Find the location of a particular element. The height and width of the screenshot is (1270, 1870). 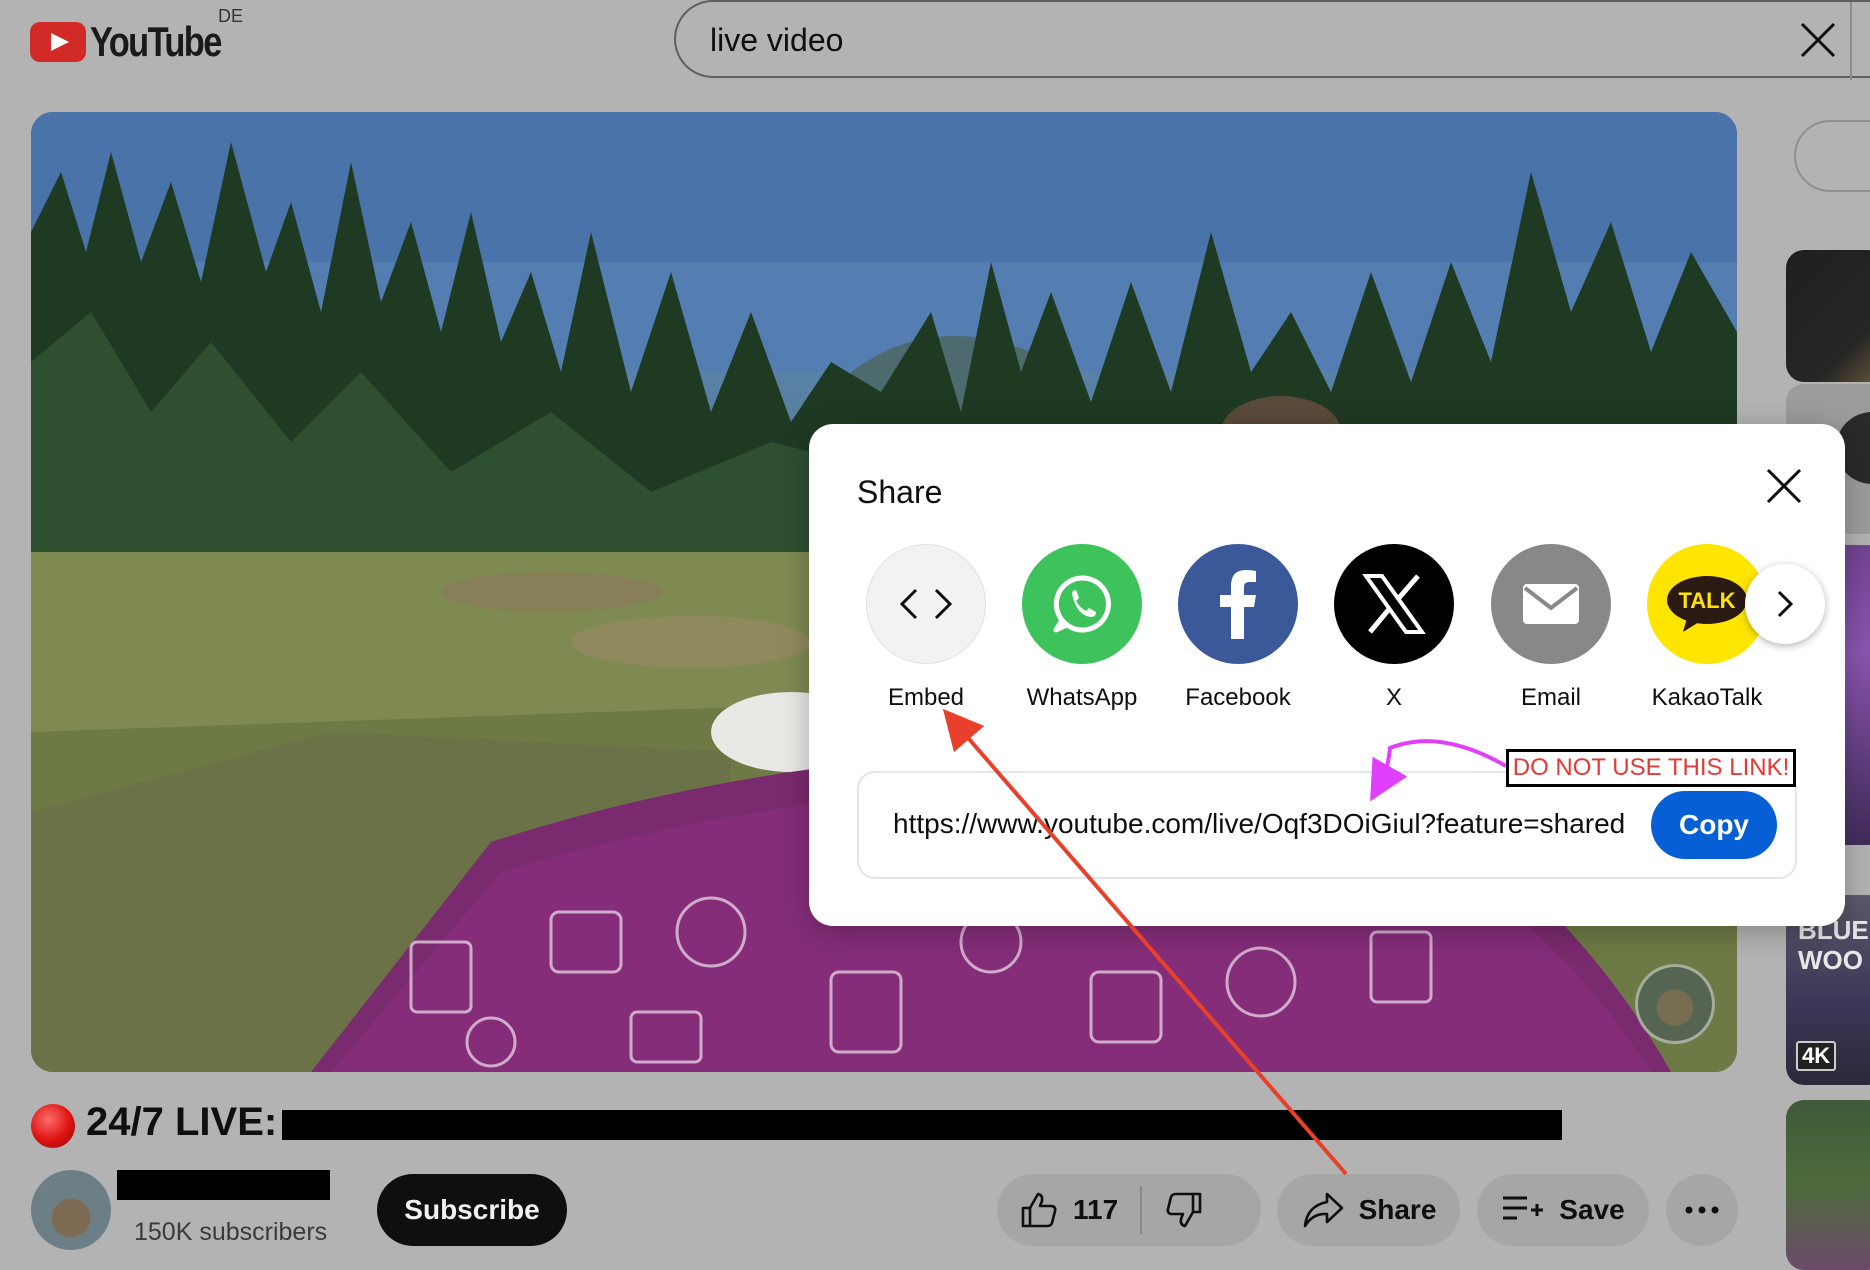

email-icon is located at coordinates (1551, 604).